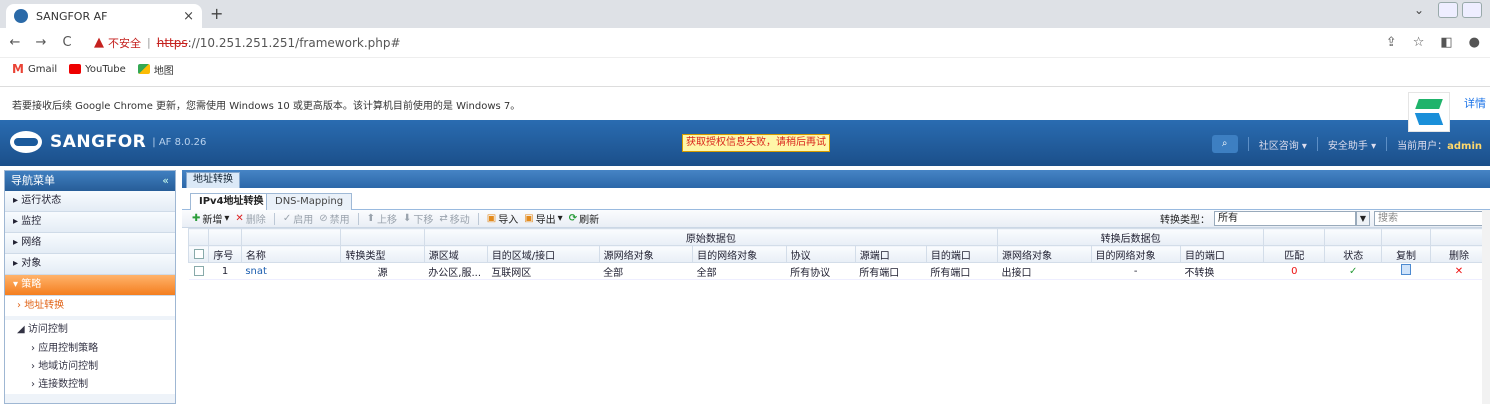 Image resolution: width=1490 pixels, height=404 pixels. Describe the element at coordinates (1391, 42) in the screenshot. I see `share-icon: ⇪` at that location.